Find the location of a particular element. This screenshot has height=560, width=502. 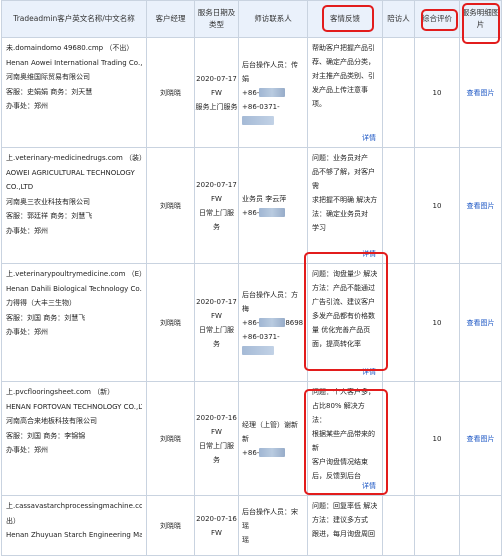

contact-text: 后台操作人员：方 is located at coordinates (270, 294).